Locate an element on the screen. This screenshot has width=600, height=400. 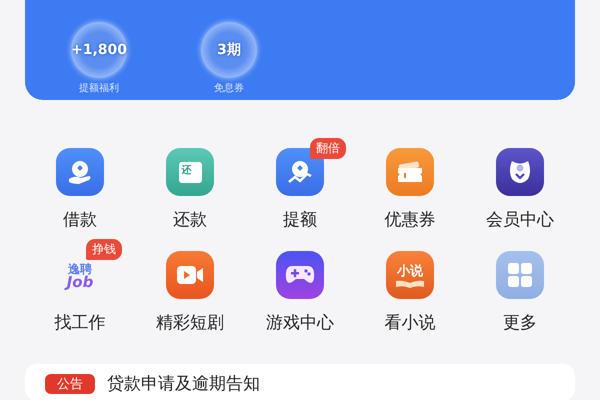
service-label: 借款 is located at coordinates (80, 219).